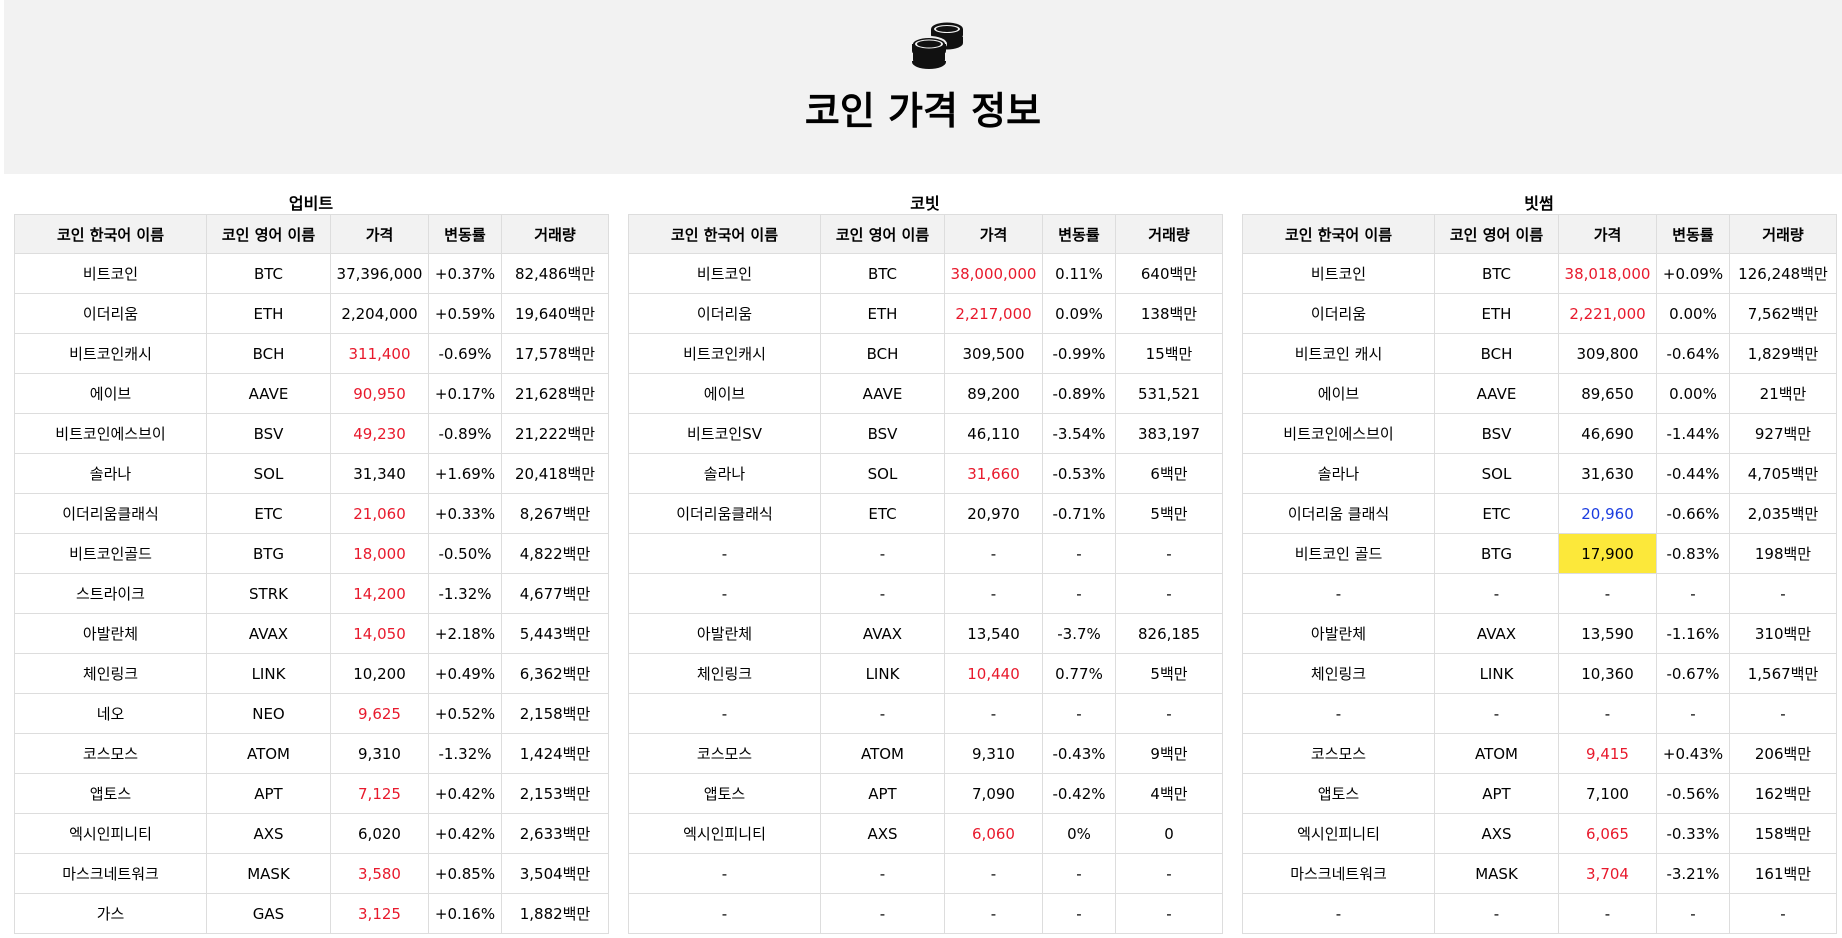 The width and height of the screenshot is (1842, 938). I want to click on table-row: 마스크네트워크 MASK 3,704 -3.21% 161백만, so click(1539, 873).